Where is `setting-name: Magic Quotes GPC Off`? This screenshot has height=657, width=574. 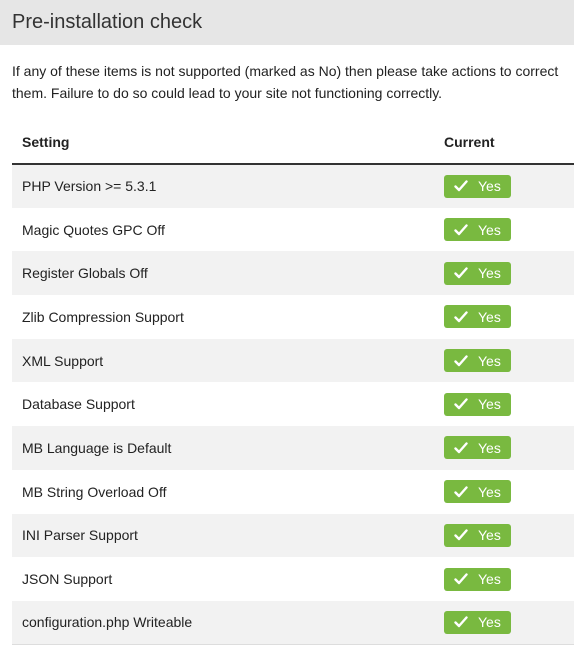
setting-name: Magic Quotes GPC Off is located at coordinates (93, 229).